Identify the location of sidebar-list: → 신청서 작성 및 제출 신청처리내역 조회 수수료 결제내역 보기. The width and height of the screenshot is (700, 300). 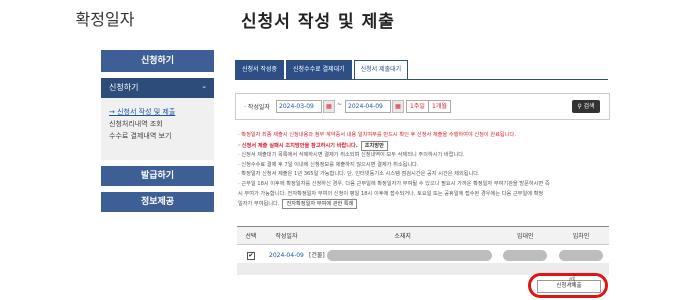
(157, 129).